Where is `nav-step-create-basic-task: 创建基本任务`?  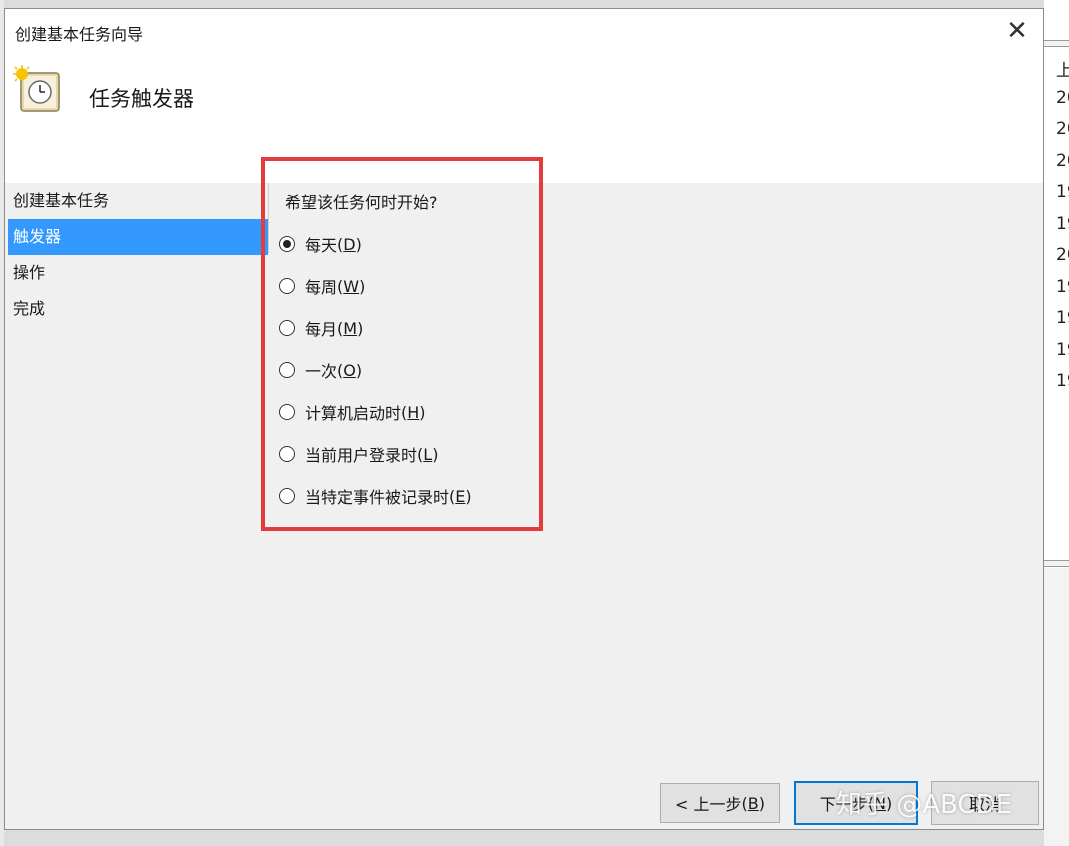 nav-step-create-basic-task: 创建基本任务 is located at coordinates (138, 201).